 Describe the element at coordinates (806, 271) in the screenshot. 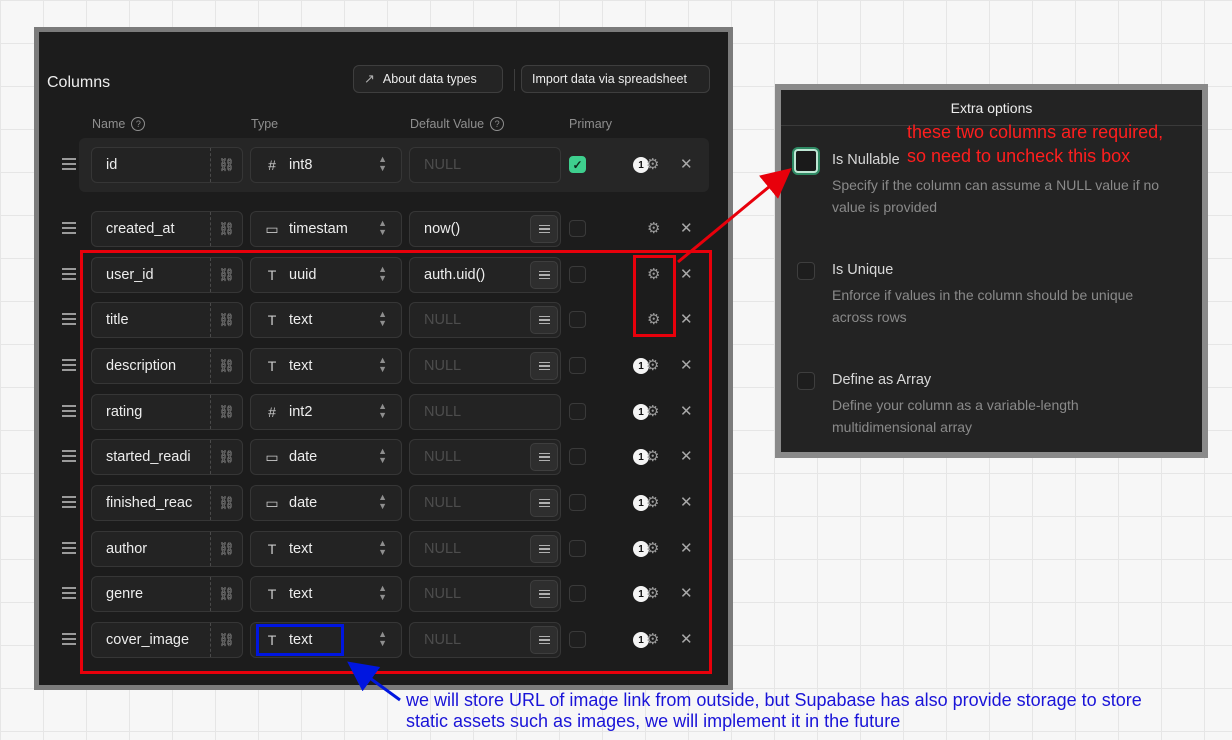

I see `is-unique-checkbox` at that location.